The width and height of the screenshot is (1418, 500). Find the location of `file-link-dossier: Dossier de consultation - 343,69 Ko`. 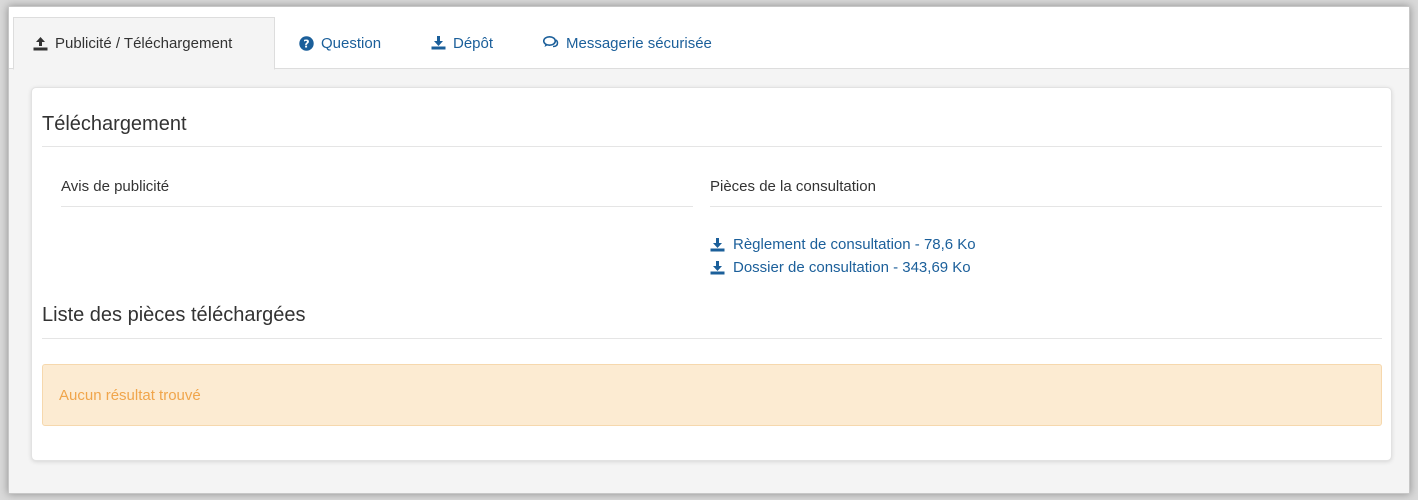

file-link-dossier: Dossier de consultation - 343,69 Ko is located at coordinates (840, 267).